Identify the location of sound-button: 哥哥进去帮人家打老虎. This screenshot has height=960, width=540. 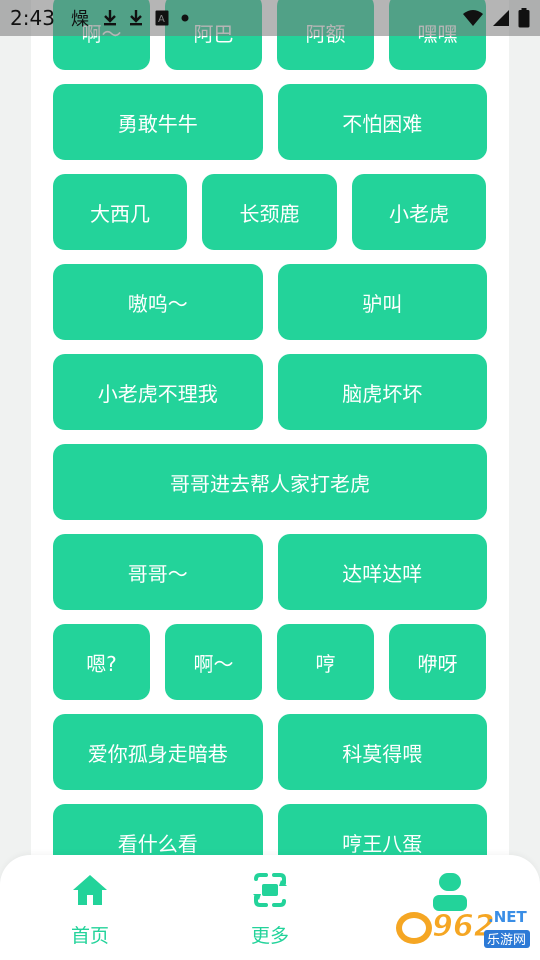
(270, 482).